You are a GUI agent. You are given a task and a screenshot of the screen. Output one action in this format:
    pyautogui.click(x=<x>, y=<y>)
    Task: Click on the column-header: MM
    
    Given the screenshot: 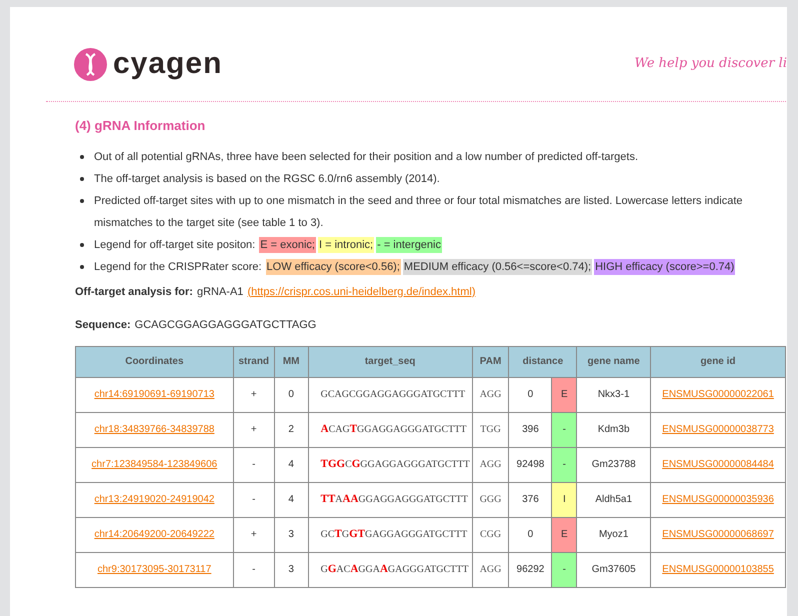 What is the action you would take?
    pyautogui.click(x=291, y=361)
    